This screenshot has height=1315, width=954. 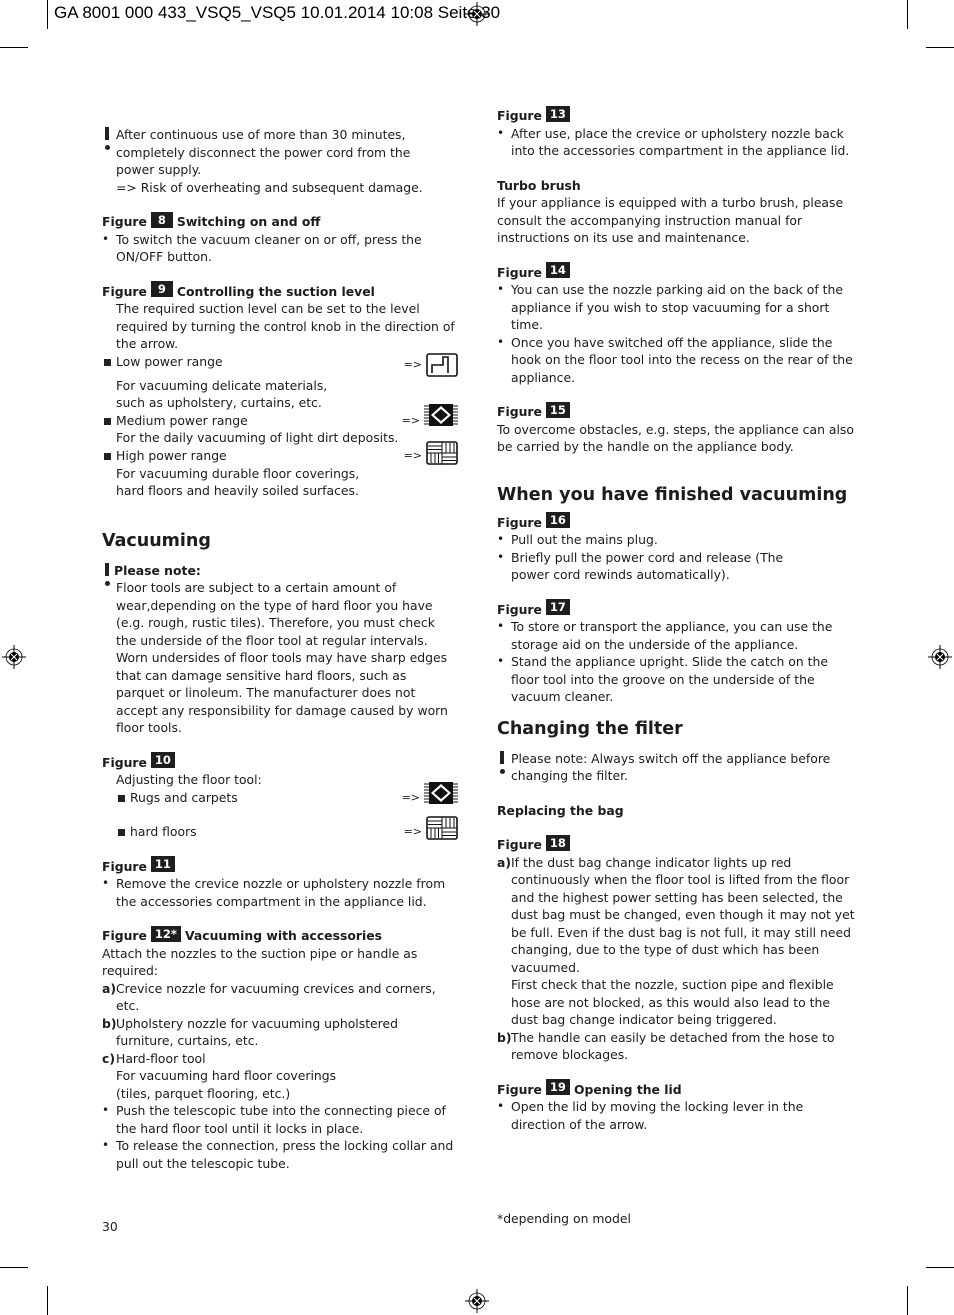 What do you see at coordinates (677, 540) in the screenshot?
I see `bullet-item: Pull out the mains plug.` at bounding box center [677, 540].